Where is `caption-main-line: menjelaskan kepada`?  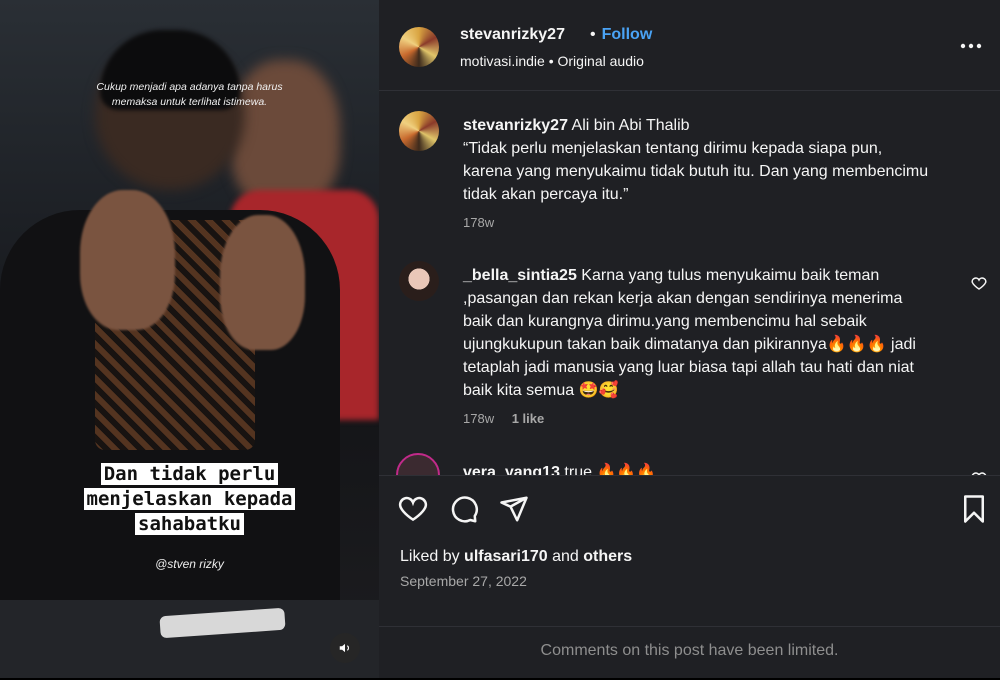 caption-main-line: menjelaskan kepada is located at coordinates (189, 499).